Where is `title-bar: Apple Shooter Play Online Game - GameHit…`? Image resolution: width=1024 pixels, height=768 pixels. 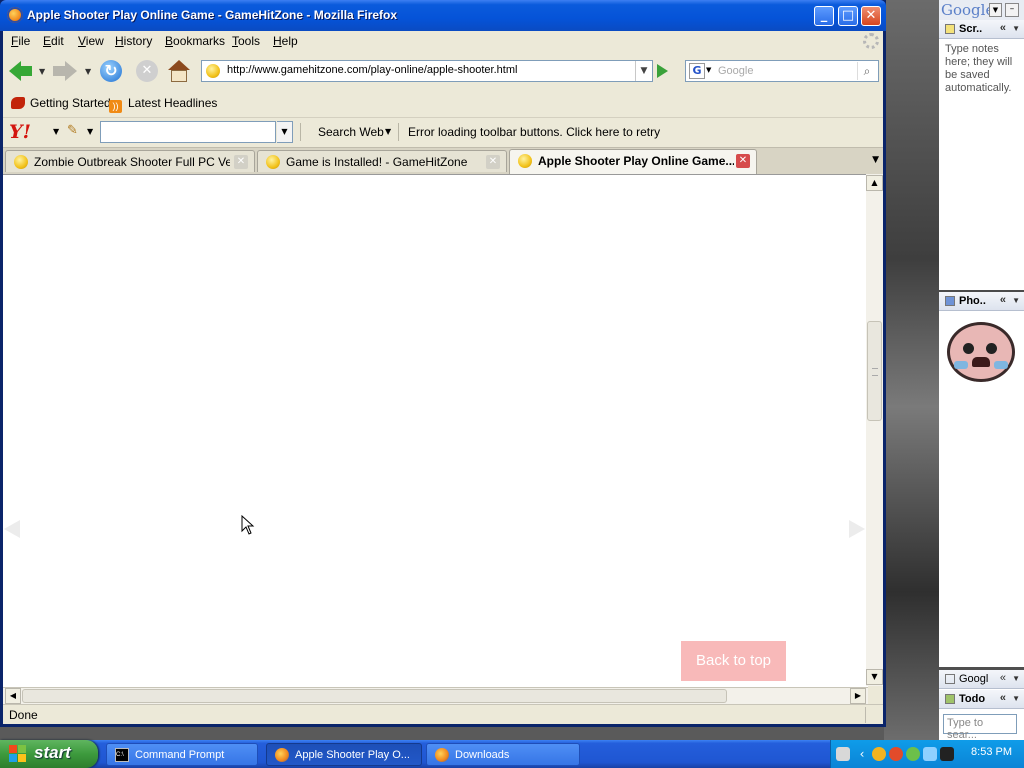 title-bar: Apple Shooter Play Online Game - GameHit… is located at coordinates (443, 15).